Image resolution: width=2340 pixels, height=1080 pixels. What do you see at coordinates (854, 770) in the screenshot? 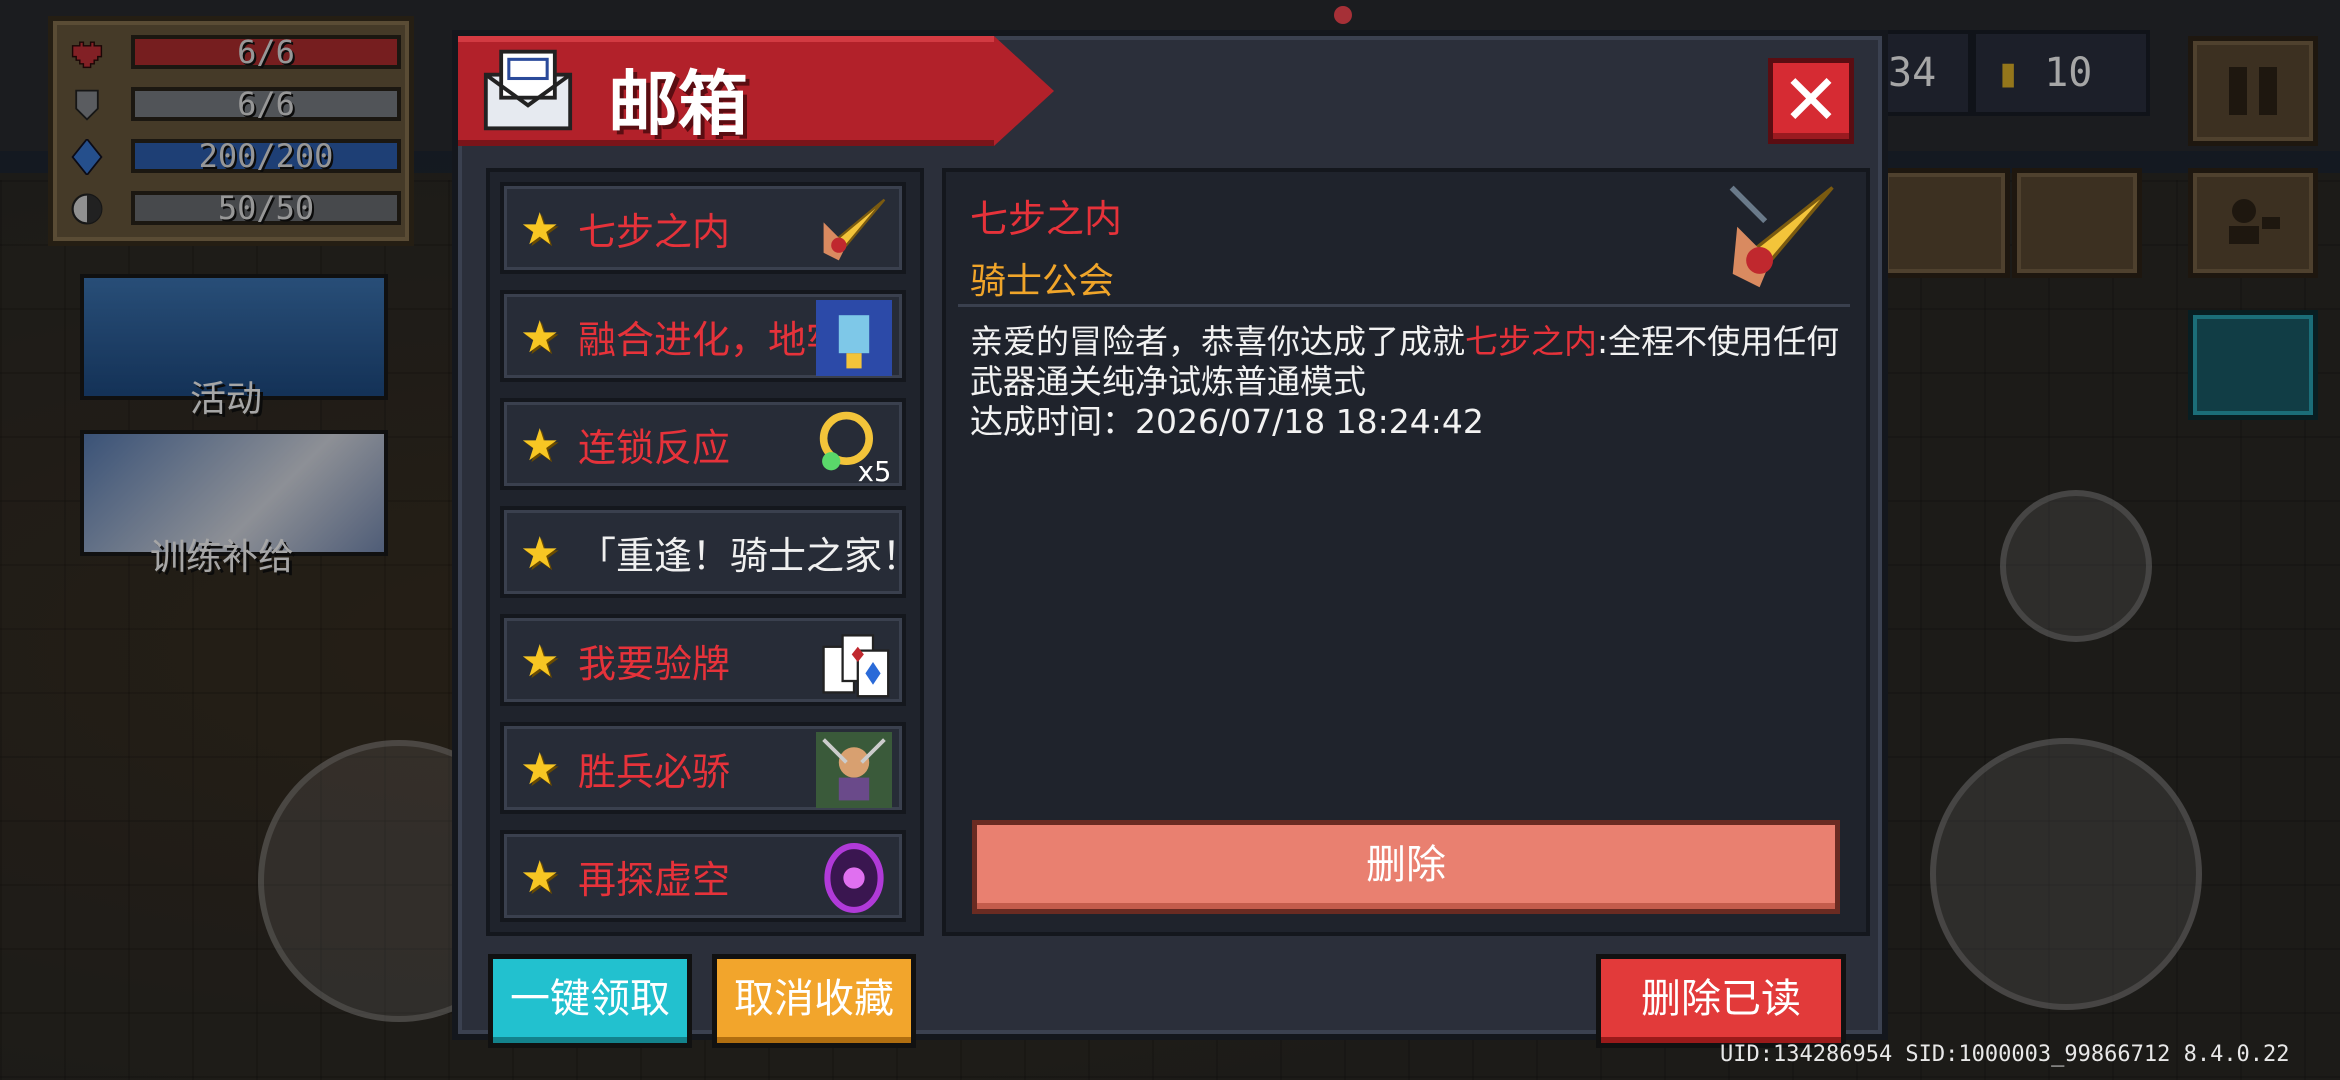
I see `soldier-icon` at bounding box center [854, 770].